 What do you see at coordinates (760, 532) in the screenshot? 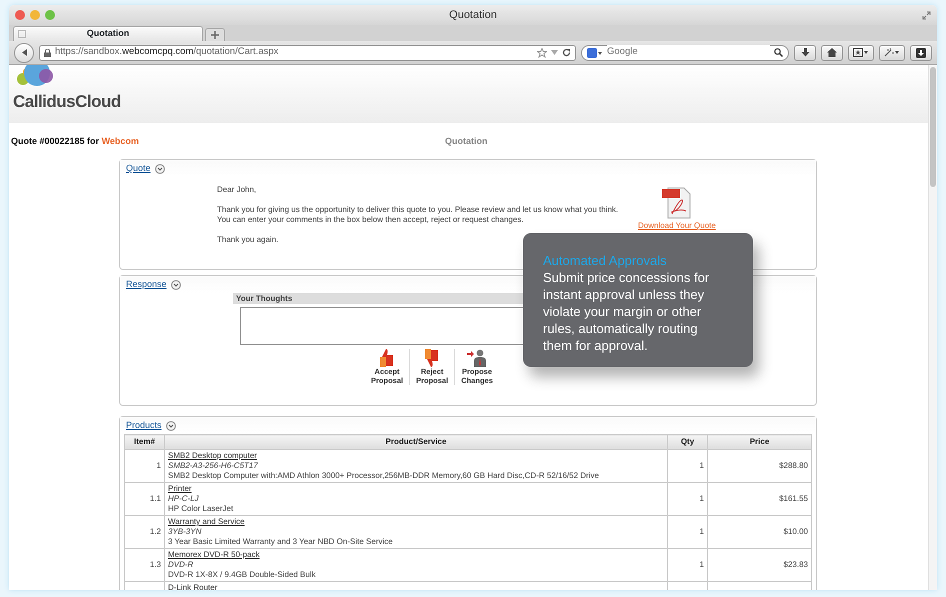
I see `table-cell: $10.00` at bounding box center [760, 532].